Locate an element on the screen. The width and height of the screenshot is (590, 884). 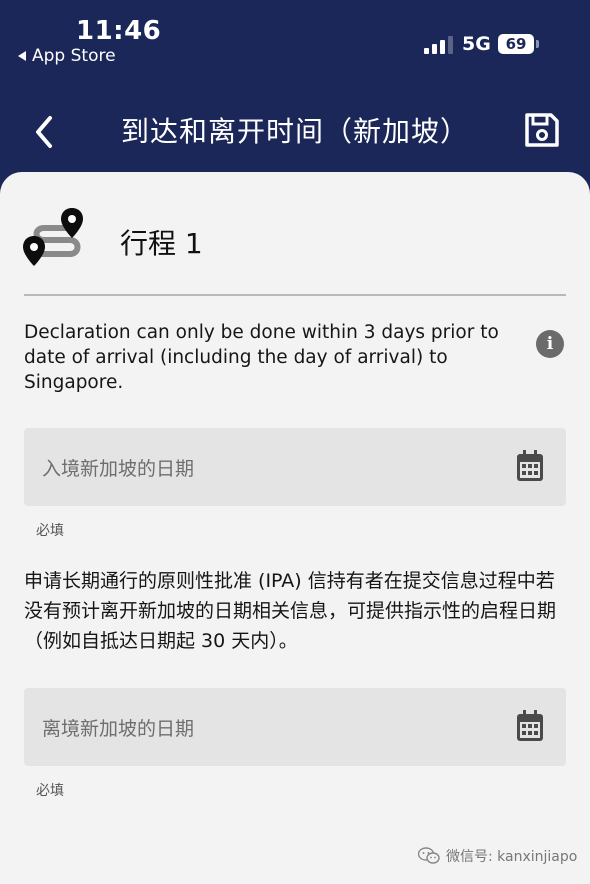
save-button is located at coordinates (542, 130).